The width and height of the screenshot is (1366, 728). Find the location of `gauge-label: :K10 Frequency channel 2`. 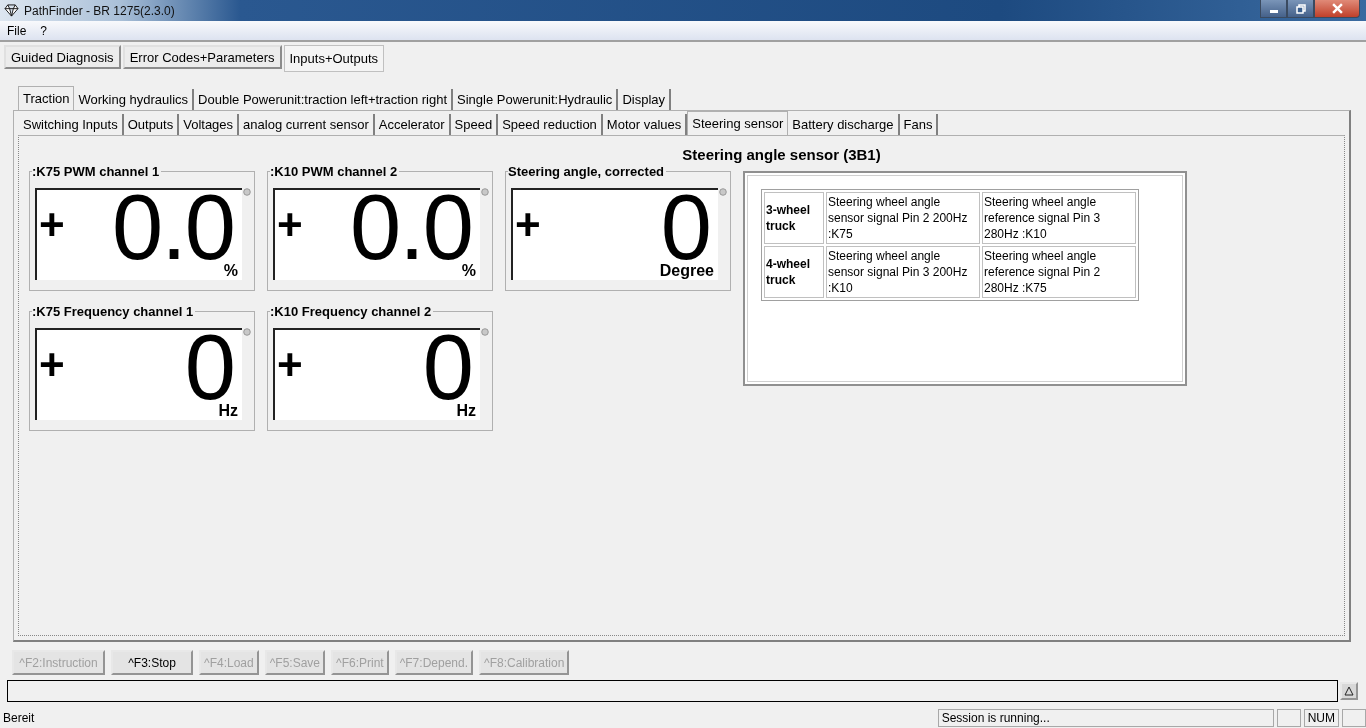

gauge-label: :K10 Frequency channel 2 is located at coordinates (352, 312).